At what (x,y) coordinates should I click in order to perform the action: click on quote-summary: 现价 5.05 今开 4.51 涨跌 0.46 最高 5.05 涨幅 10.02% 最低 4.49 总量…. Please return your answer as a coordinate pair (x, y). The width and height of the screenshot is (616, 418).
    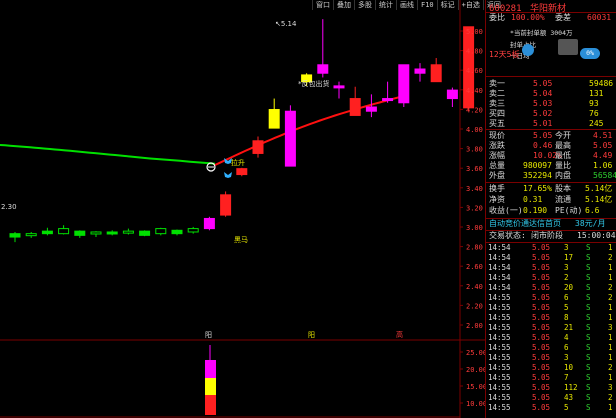
    Looking at the image, I should click on (551, 160).